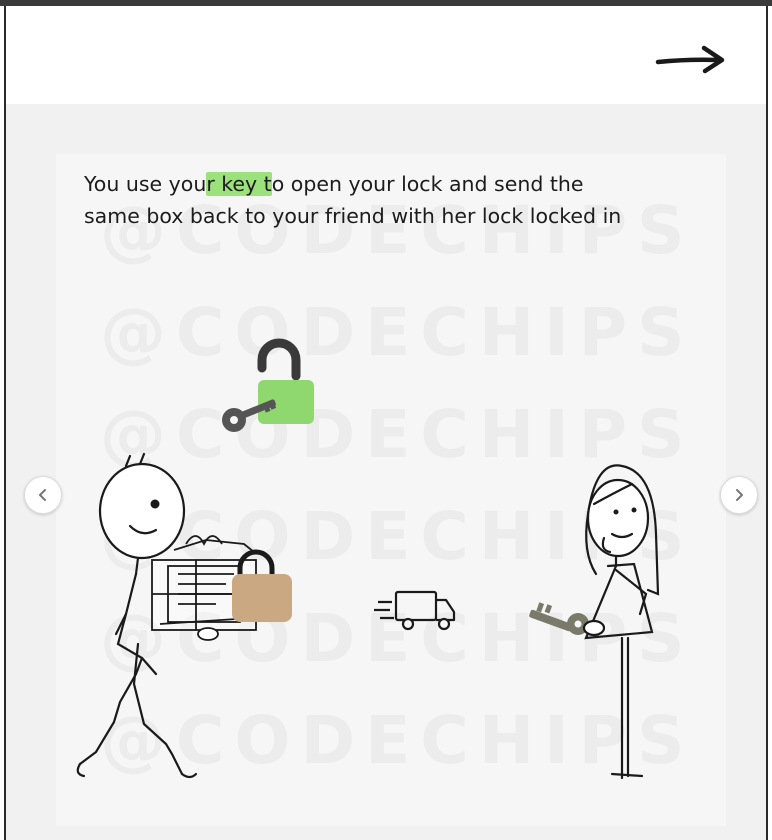 The image size is (772, 840). I want to click on key-icon, so click(559, 618).